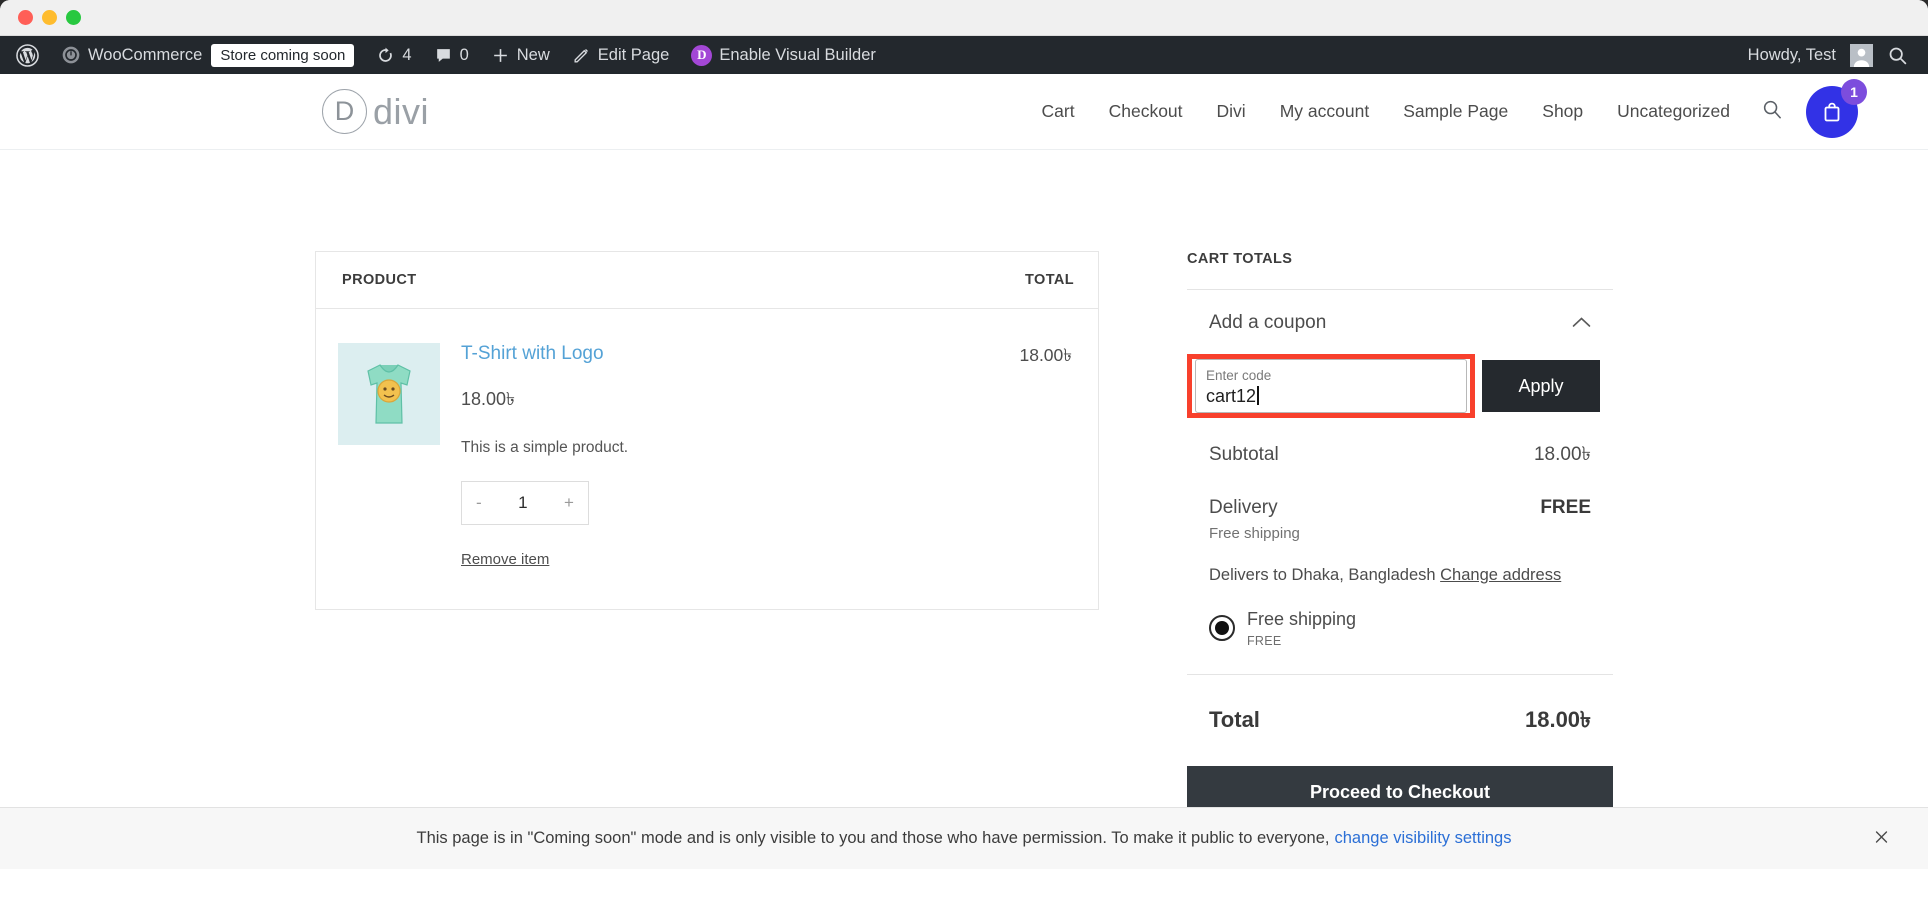 This screenshot has width=1928, height=918. Describe the element at coordinates (1861, 55) in the screenshot. I see `avatar` at that location.